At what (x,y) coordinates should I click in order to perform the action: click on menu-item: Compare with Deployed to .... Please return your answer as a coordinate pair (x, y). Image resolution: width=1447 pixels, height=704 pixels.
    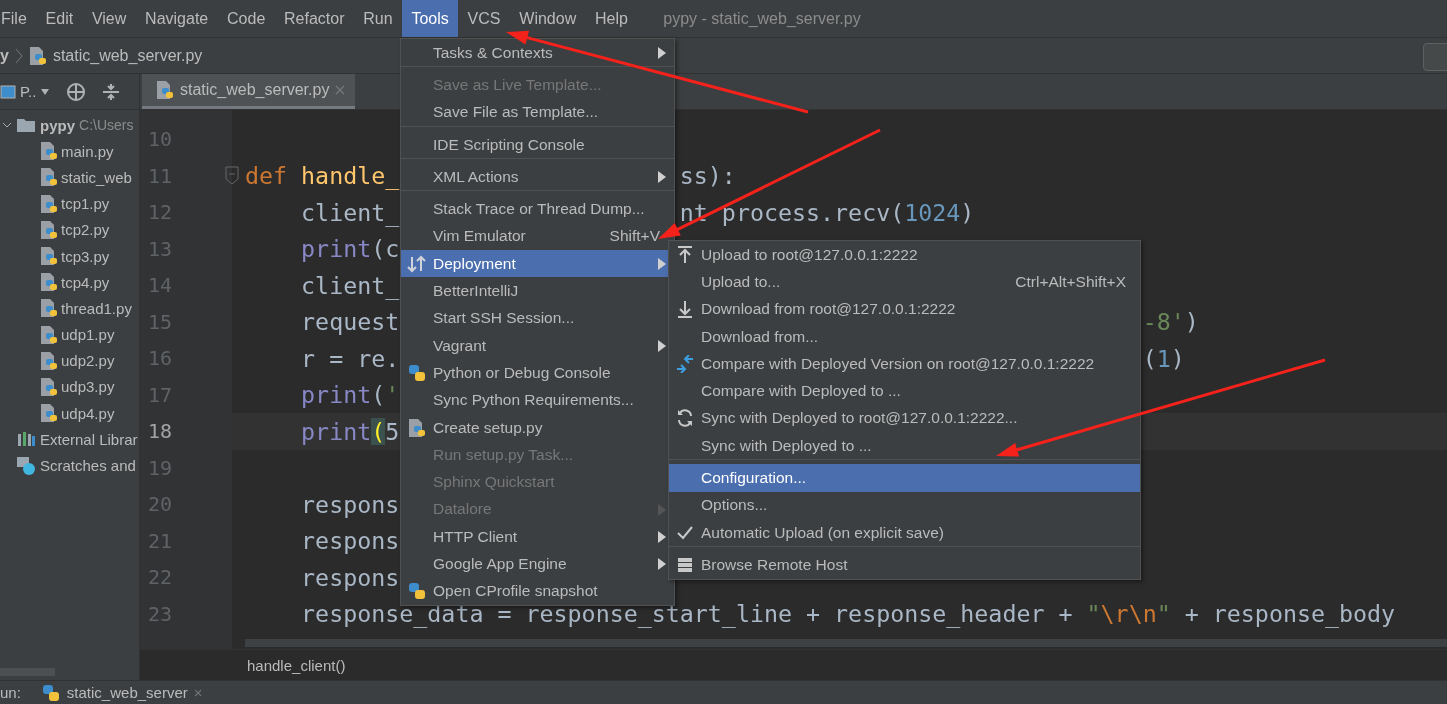
    Looking at the image, I should click on (904, 391).